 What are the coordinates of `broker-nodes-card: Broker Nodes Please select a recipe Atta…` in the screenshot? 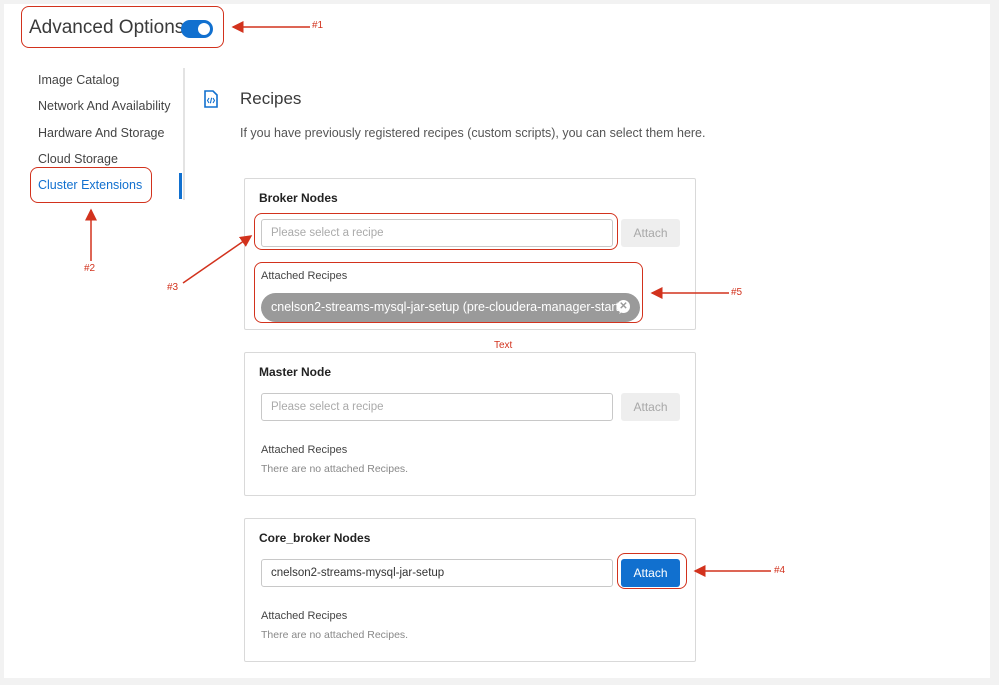 It's located at (470, 254).